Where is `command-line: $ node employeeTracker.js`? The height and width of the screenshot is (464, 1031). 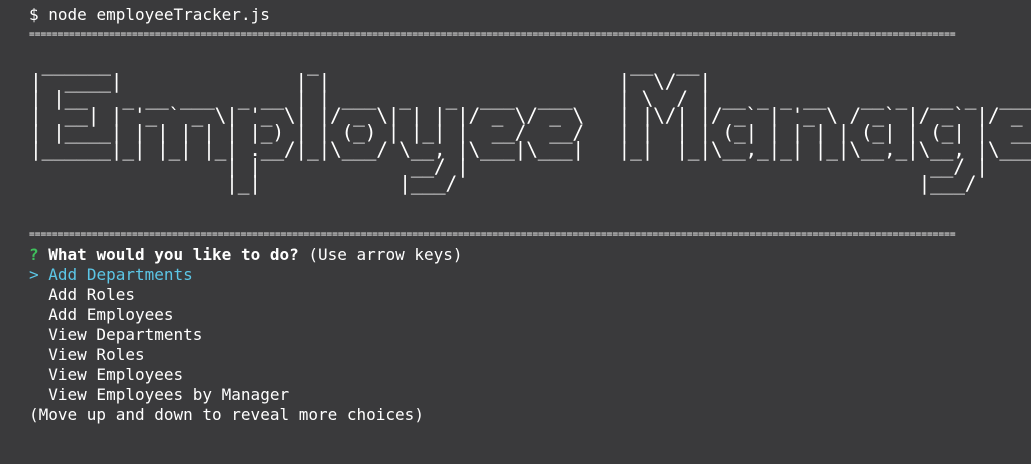 command-line: $ node employeeTracker.js is located at coordinates (149, 15).